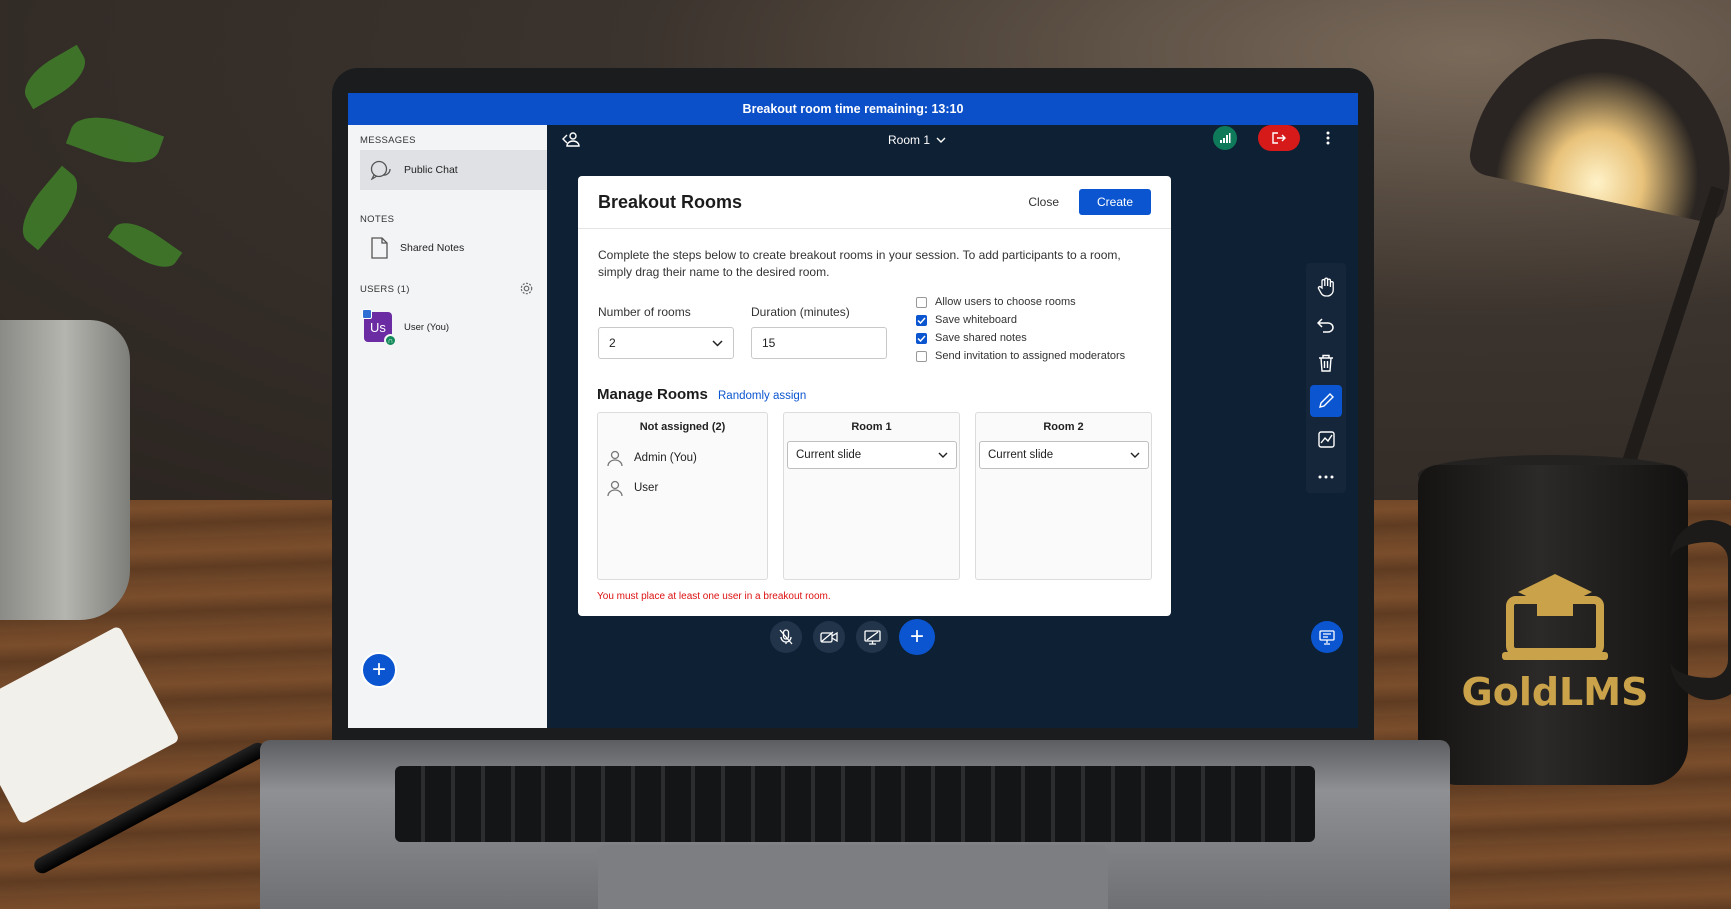 This screenshot has height=909, width=1731. I want to click on close-button: Close, so click(1043, 202).